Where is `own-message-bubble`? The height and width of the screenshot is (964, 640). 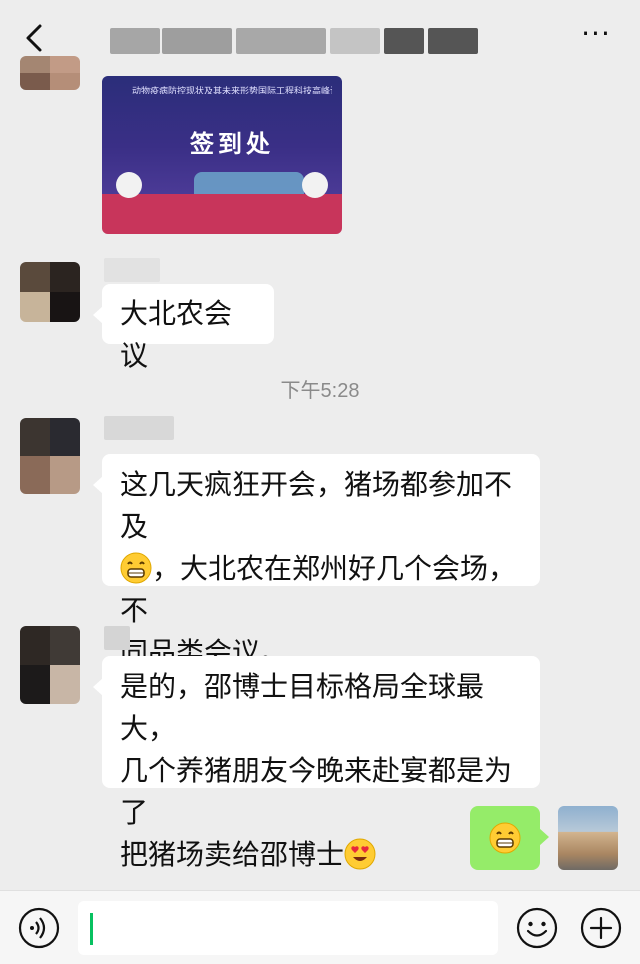
own-message-bubble is located at coordinates (509, 838).